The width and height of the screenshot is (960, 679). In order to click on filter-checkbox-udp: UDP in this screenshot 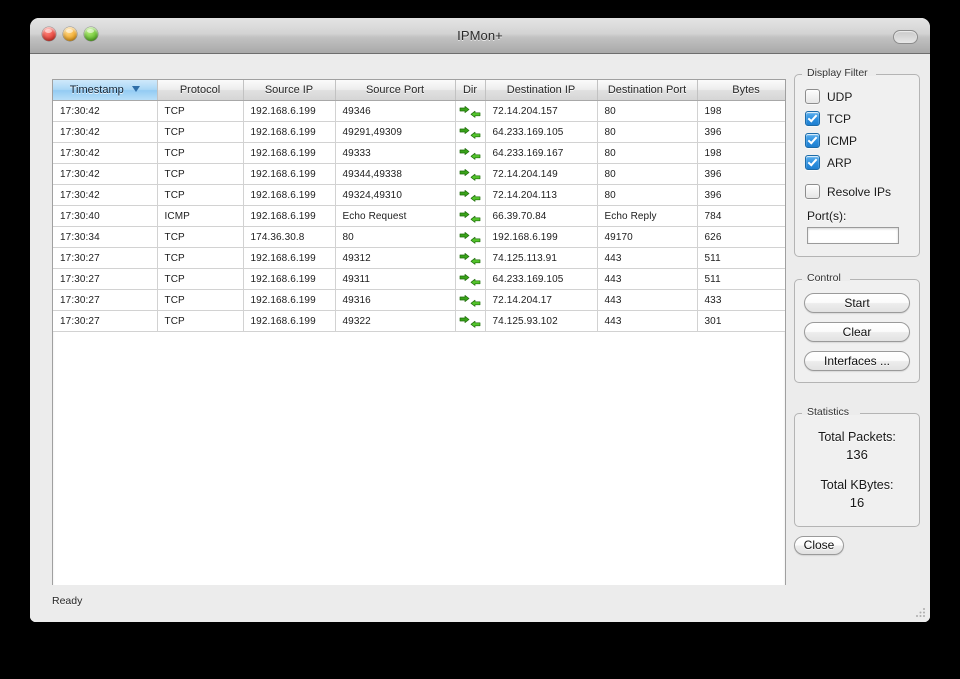, I will do `click(857, 96)`.